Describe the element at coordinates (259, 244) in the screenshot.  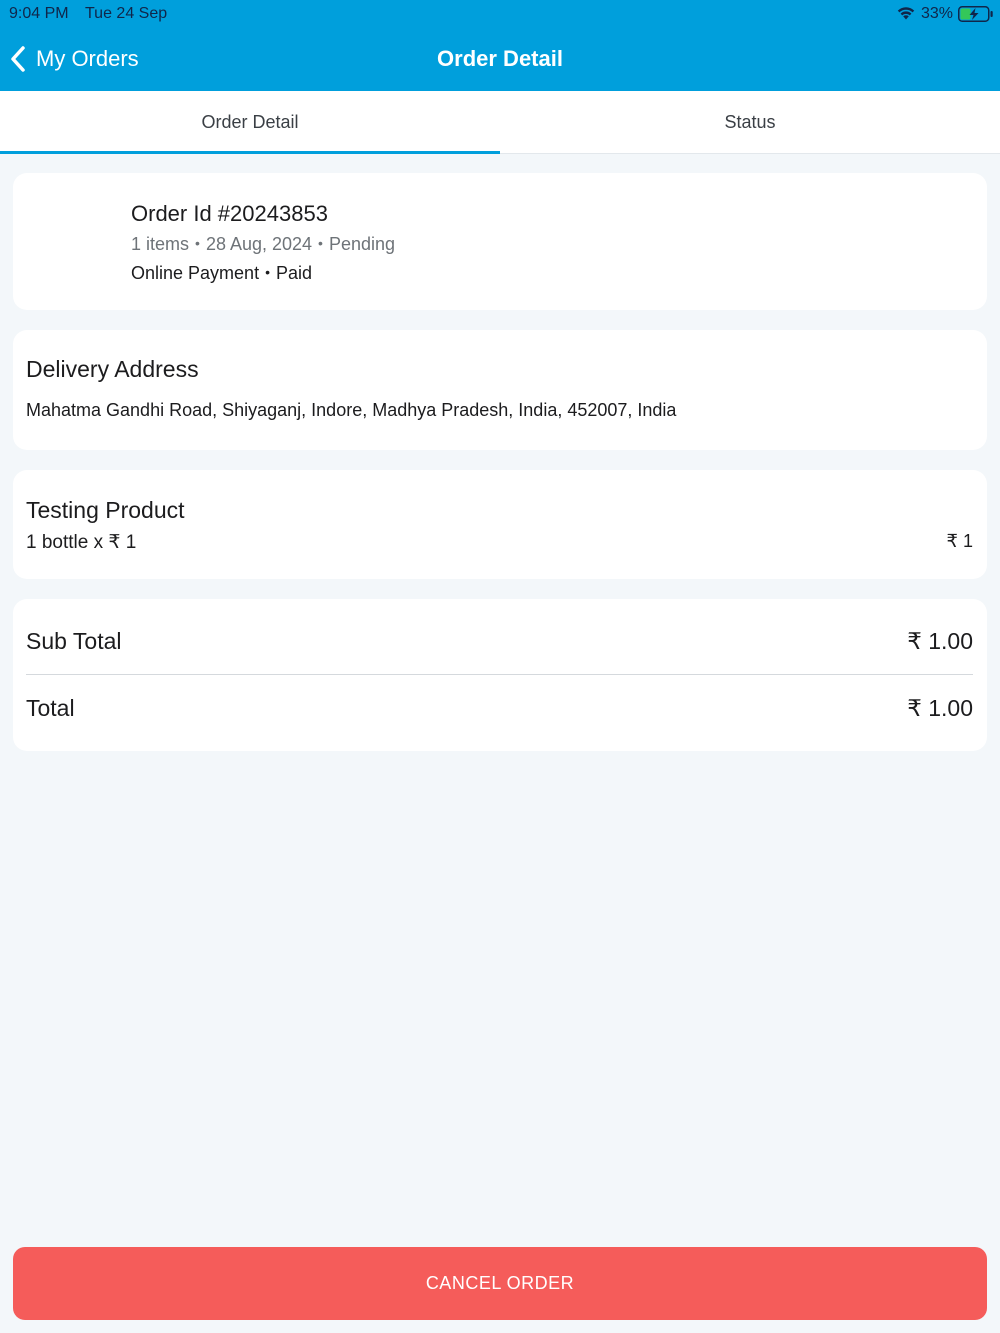
I see `order-date: 28 Aug, 2024` at that location.